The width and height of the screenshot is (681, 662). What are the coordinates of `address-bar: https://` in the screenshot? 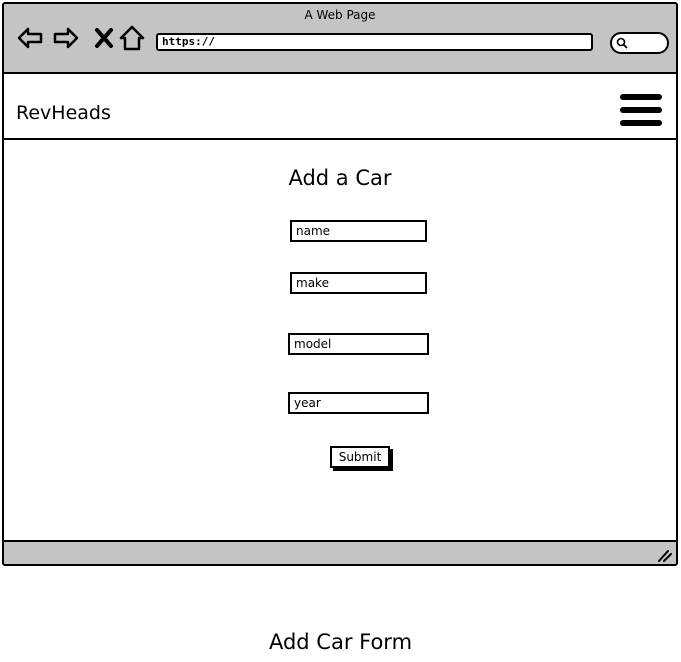 It's located at (374, 42).